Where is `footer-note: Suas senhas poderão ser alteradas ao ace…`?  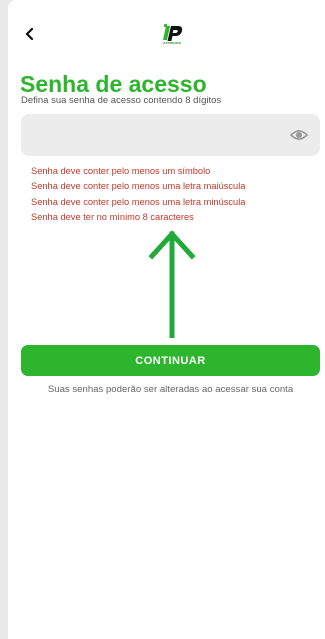
footer-note: Suas senhas poderão ser alteradas ao ace… is located at coordinates (170, 389).